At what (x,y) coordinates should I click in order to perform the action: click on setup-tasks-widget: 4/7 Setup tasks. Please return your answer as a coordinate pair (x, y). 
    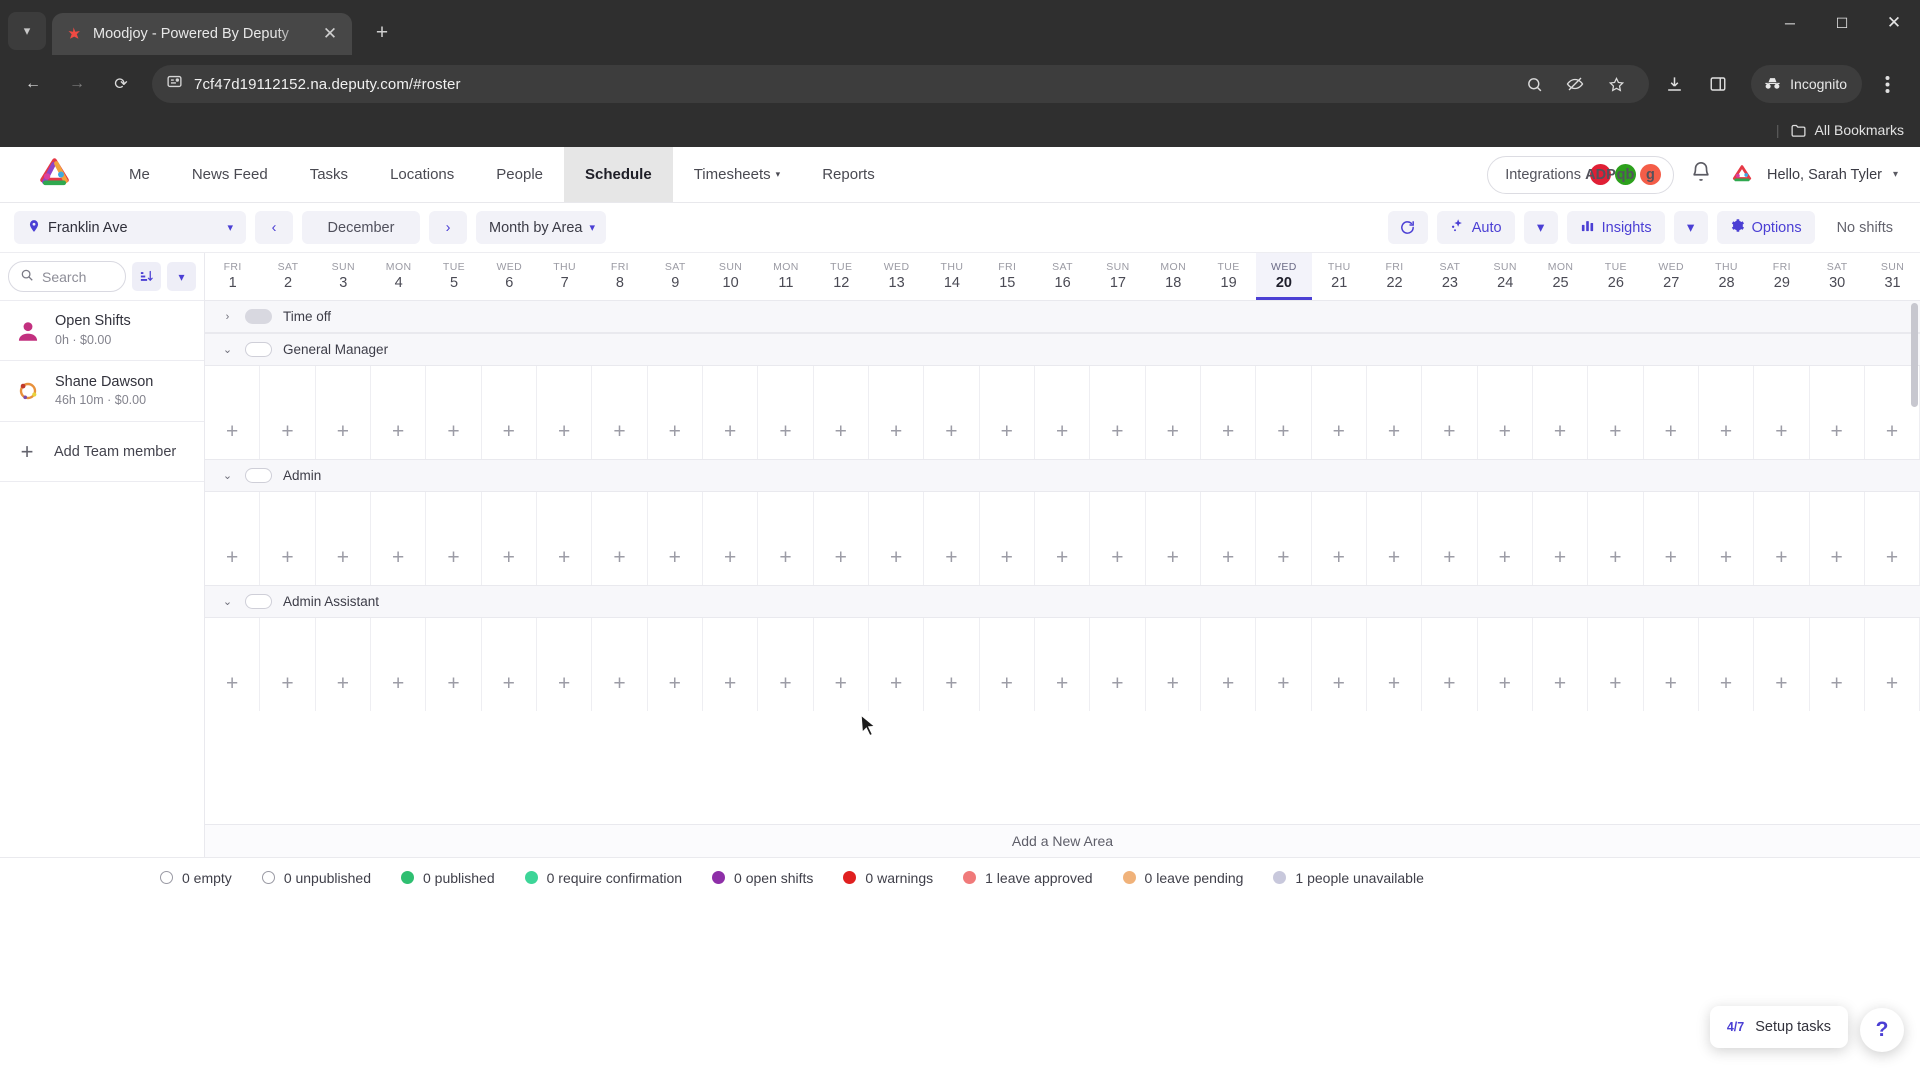
    Looking at the image, I should click on (1778, 1027).